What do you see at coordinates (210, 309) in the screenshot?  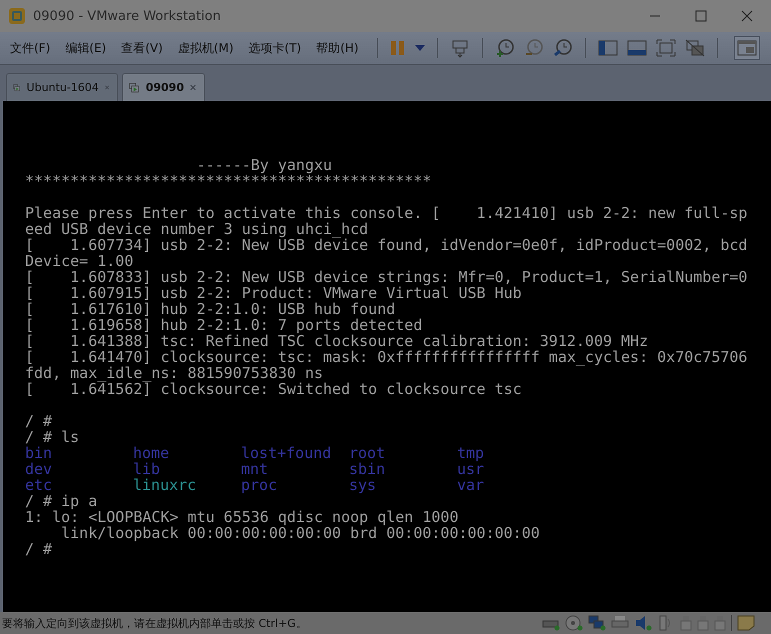 I see `console-line: [ 1.617610] hub 2-2:1.0: USB hub found` at bounding box center [210, 309].